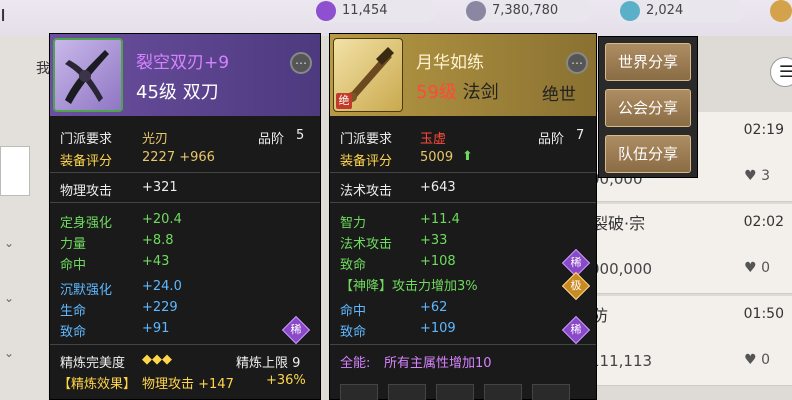  What do you see at coordinates (457, 91) in the screenshot?
I see `item-level-type: 59级 法剑` at bounding box center [457, 91].